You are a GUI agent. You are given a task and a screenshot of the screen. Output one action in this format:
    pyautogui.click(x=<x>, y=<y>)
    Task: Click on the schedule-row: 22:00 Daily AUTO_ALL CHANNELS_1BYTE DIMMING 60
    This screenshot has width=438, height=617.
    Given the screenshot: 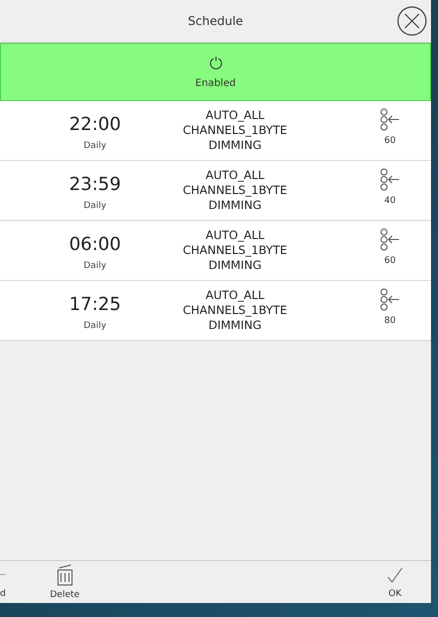 What is the action you would take?
    pyautogui.click(x=215, y=131)
    